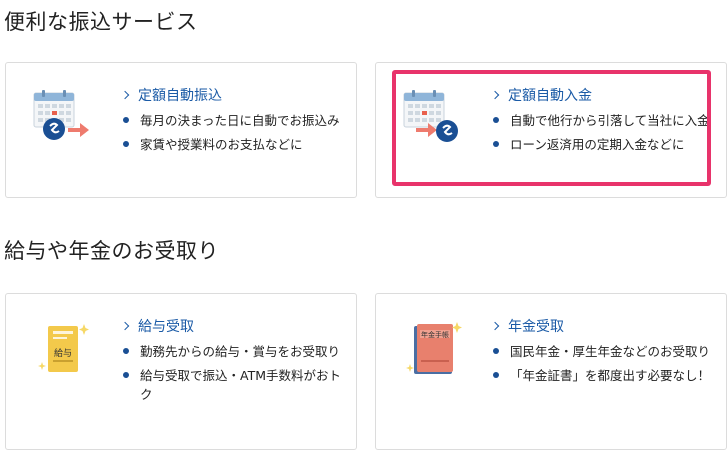 This screenshot has width=728, height=453. Describe the element at coordinates (101, 22) in the screenshot. I see `section-title-transfer-services: 便利な振込サービス` at that location.